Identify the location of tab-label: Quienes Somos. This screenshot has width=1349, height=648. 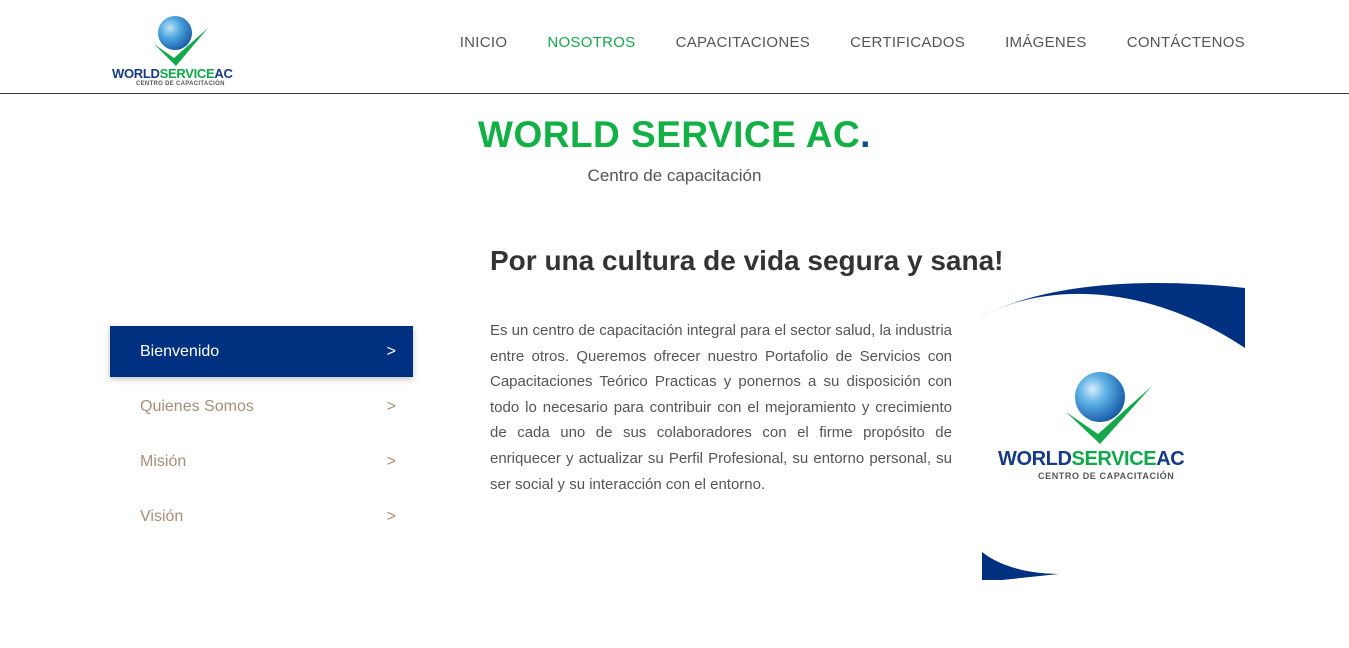
(197, 406).